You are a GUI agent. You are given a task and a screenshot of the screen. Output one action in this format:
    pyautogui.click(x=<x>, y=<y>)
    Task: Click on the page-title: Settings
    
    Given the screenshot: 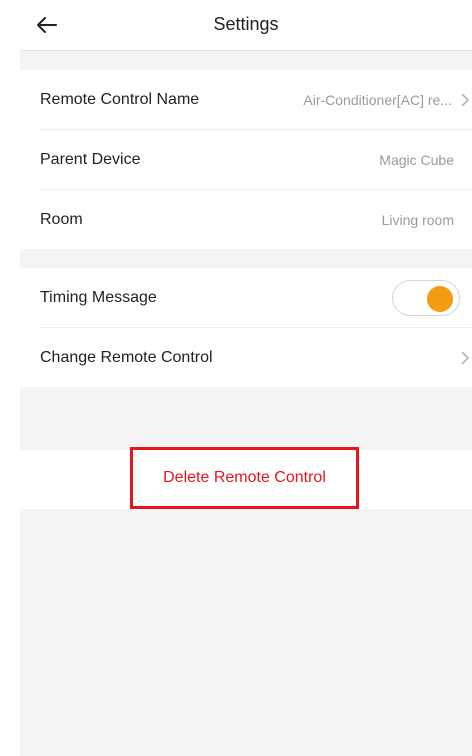 What is the action you would take?
    pyautogui.click(x=246, y=24)
    